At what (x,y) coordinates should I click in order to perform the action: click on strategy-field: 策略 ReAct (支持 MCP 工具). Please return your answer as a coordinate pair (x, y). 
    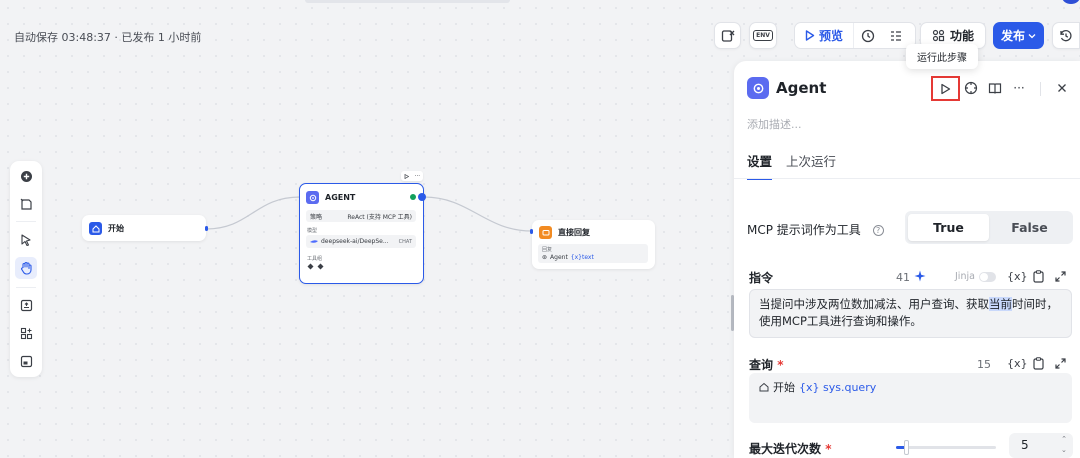
    Looking at the image, I should click on (361, 216).